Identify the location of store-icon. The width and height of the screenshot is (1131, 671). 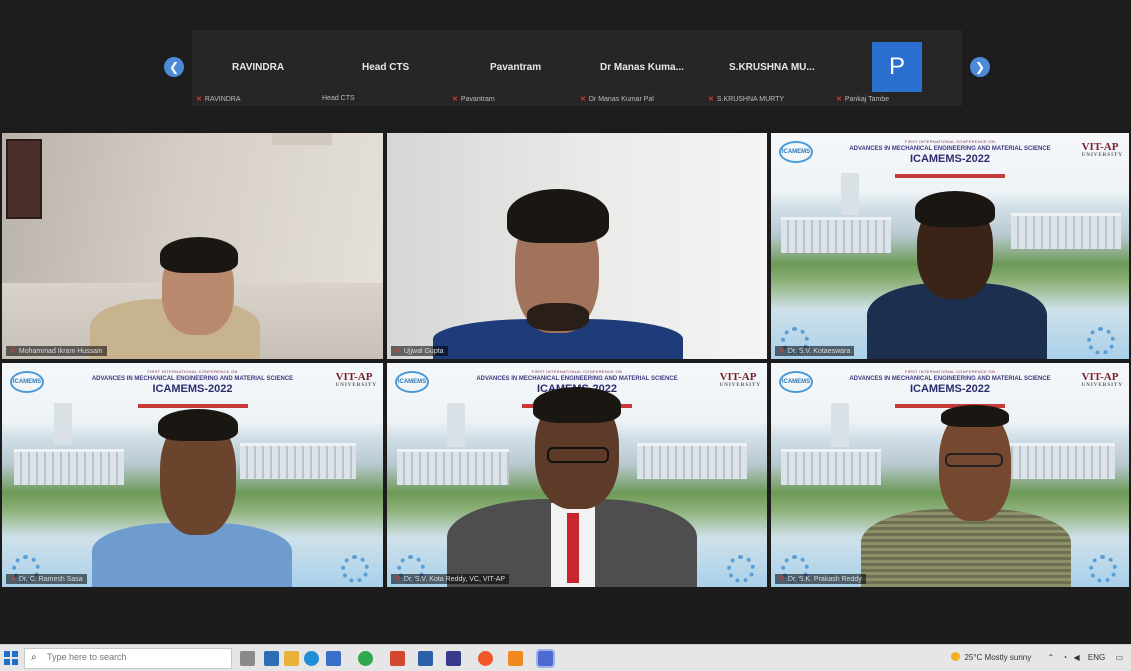
(333, 658).